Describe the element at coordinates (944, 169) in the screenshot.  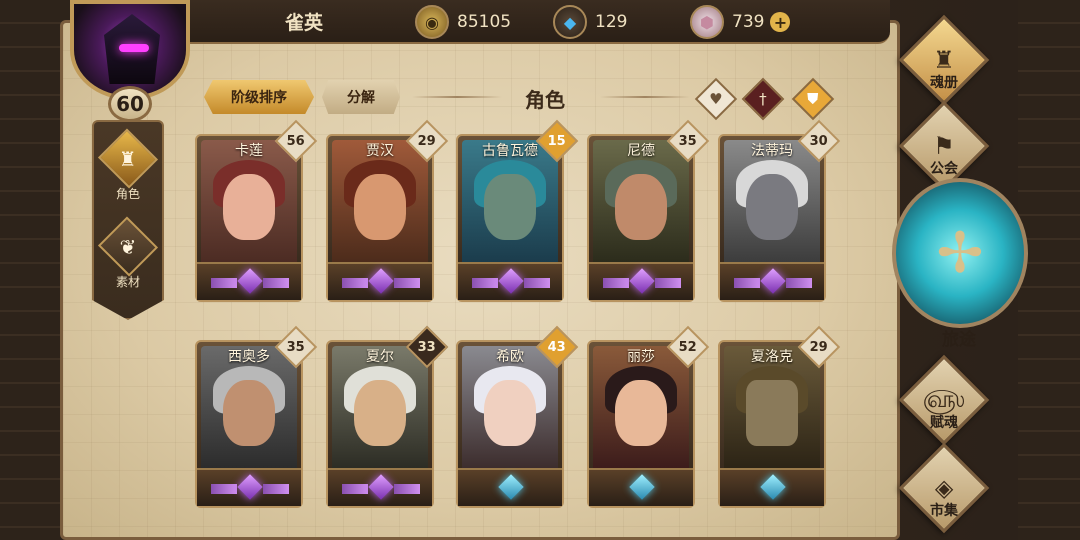
I see `guild-label: 公会` at that location.